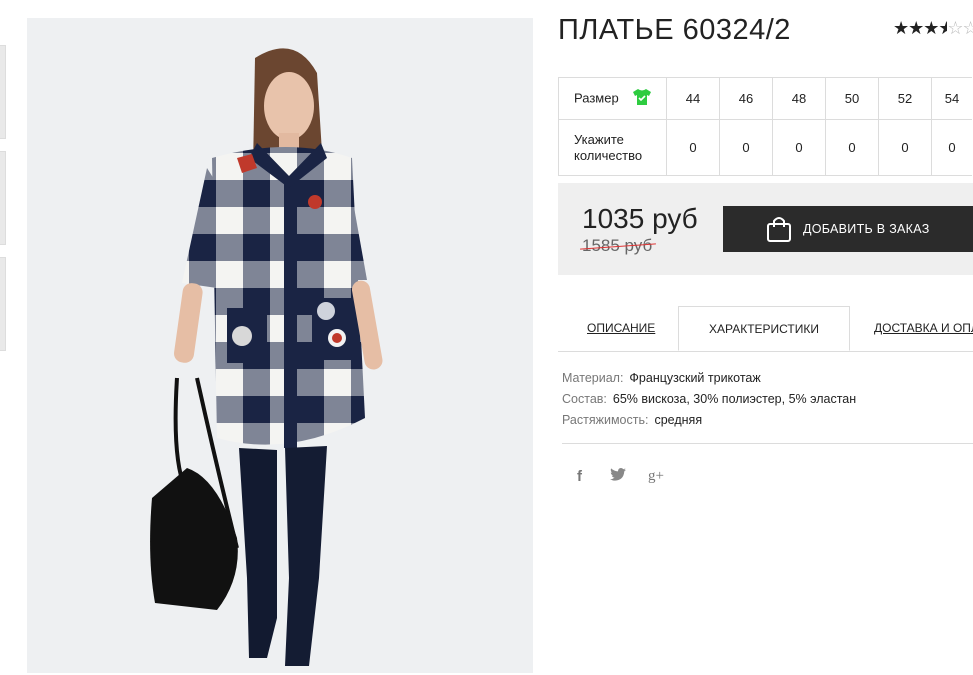 This screenshot has width=973, height=675. What do you see at coordinates (618, 477) in the screenshot?
I see `twitter-icon` at bounding box center [618, 477].